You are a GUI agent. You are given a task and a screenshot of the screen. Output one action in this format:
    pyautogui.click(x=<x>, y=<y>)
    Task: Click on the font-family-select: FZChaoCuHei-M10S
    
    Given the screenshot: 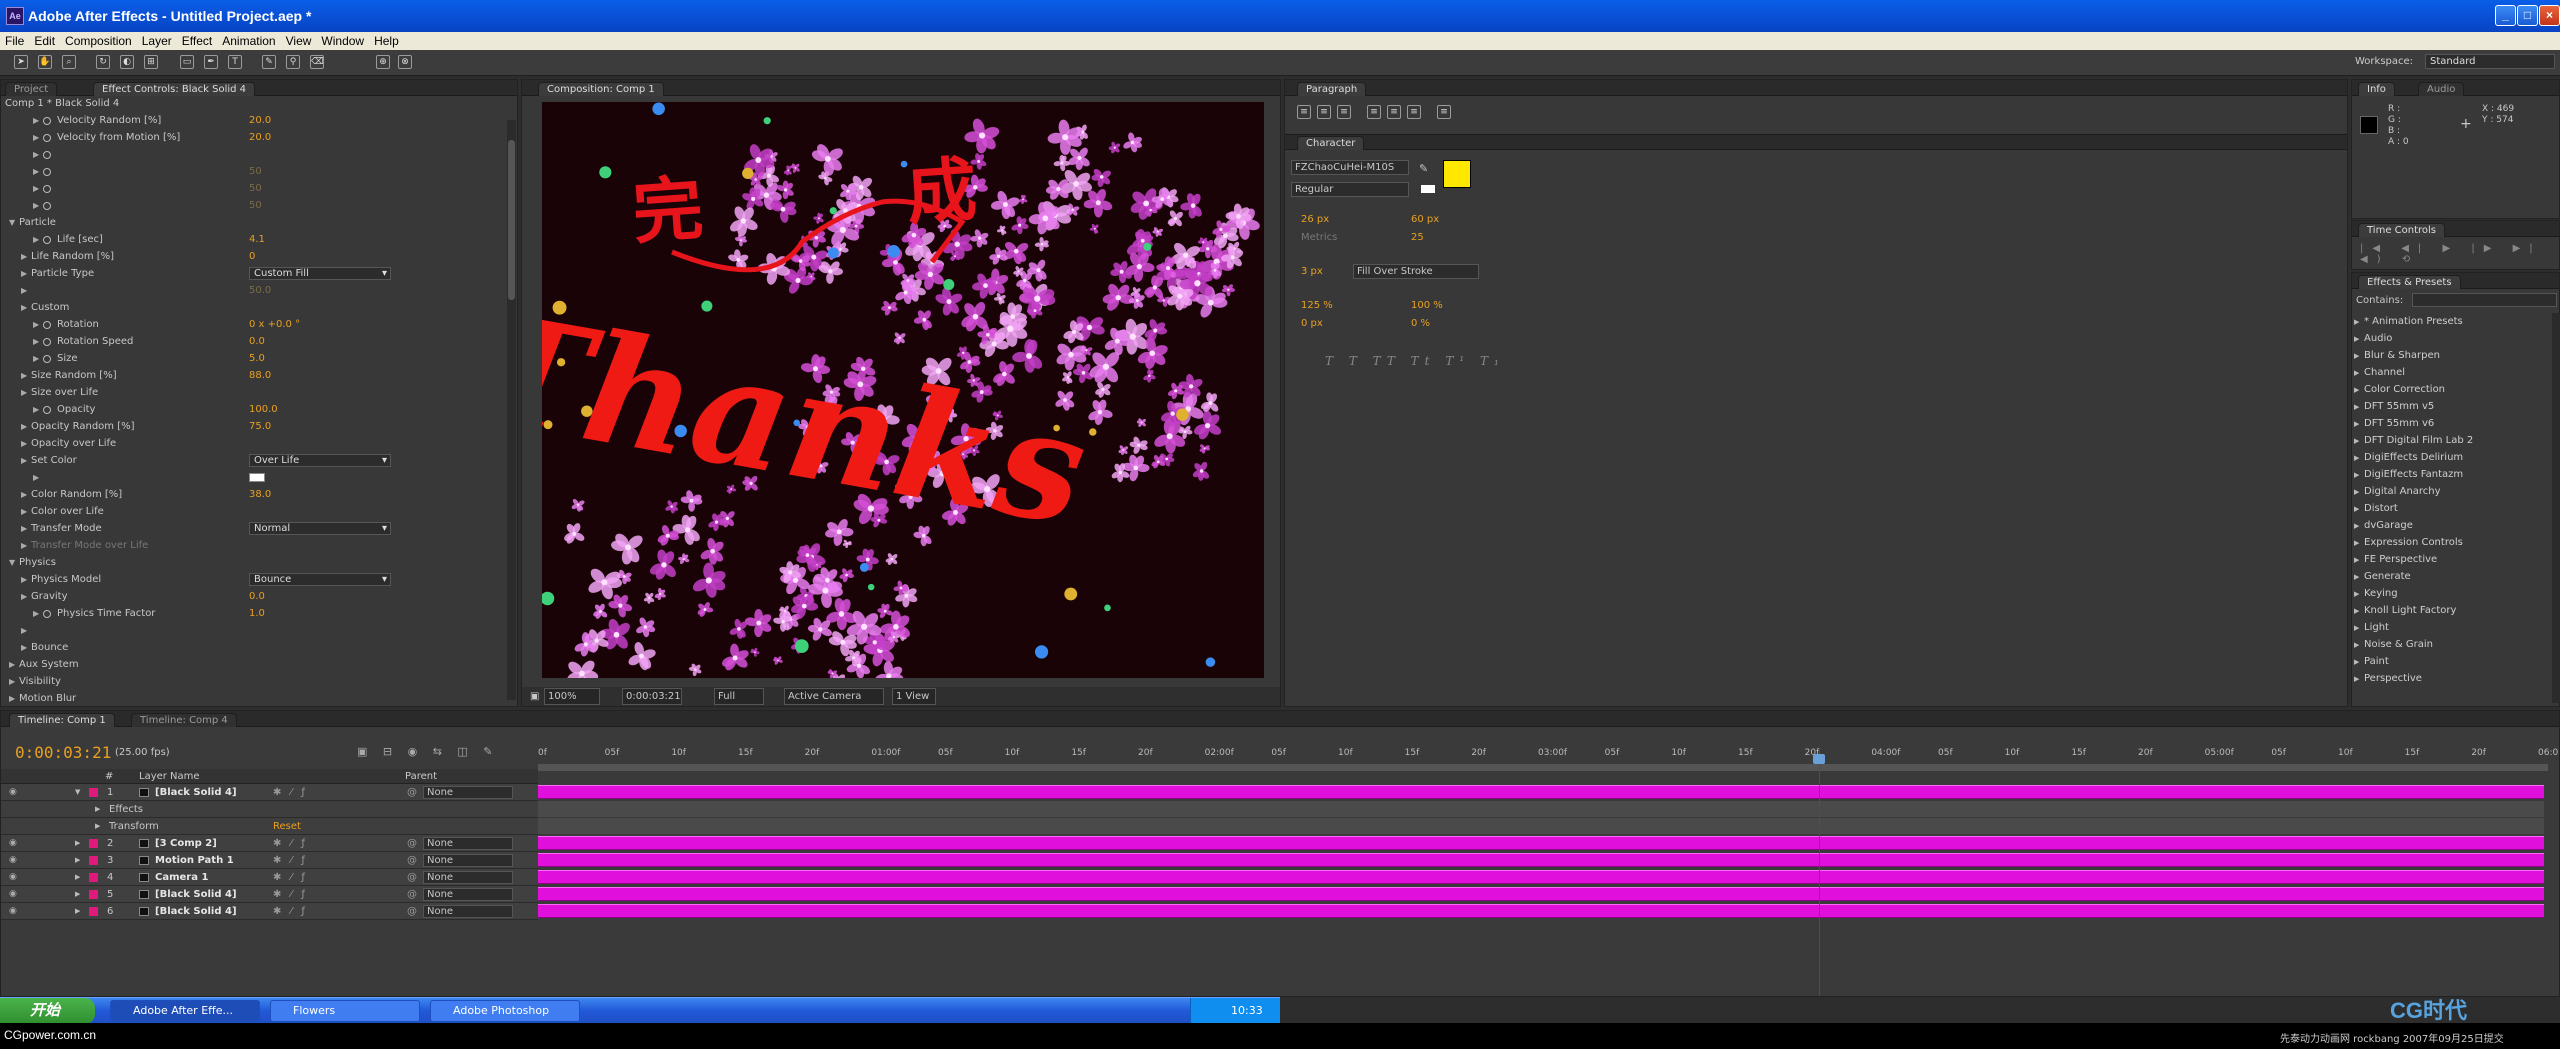 What is the action you would take?
    pyautogui.click(x=1350, y=167)
    